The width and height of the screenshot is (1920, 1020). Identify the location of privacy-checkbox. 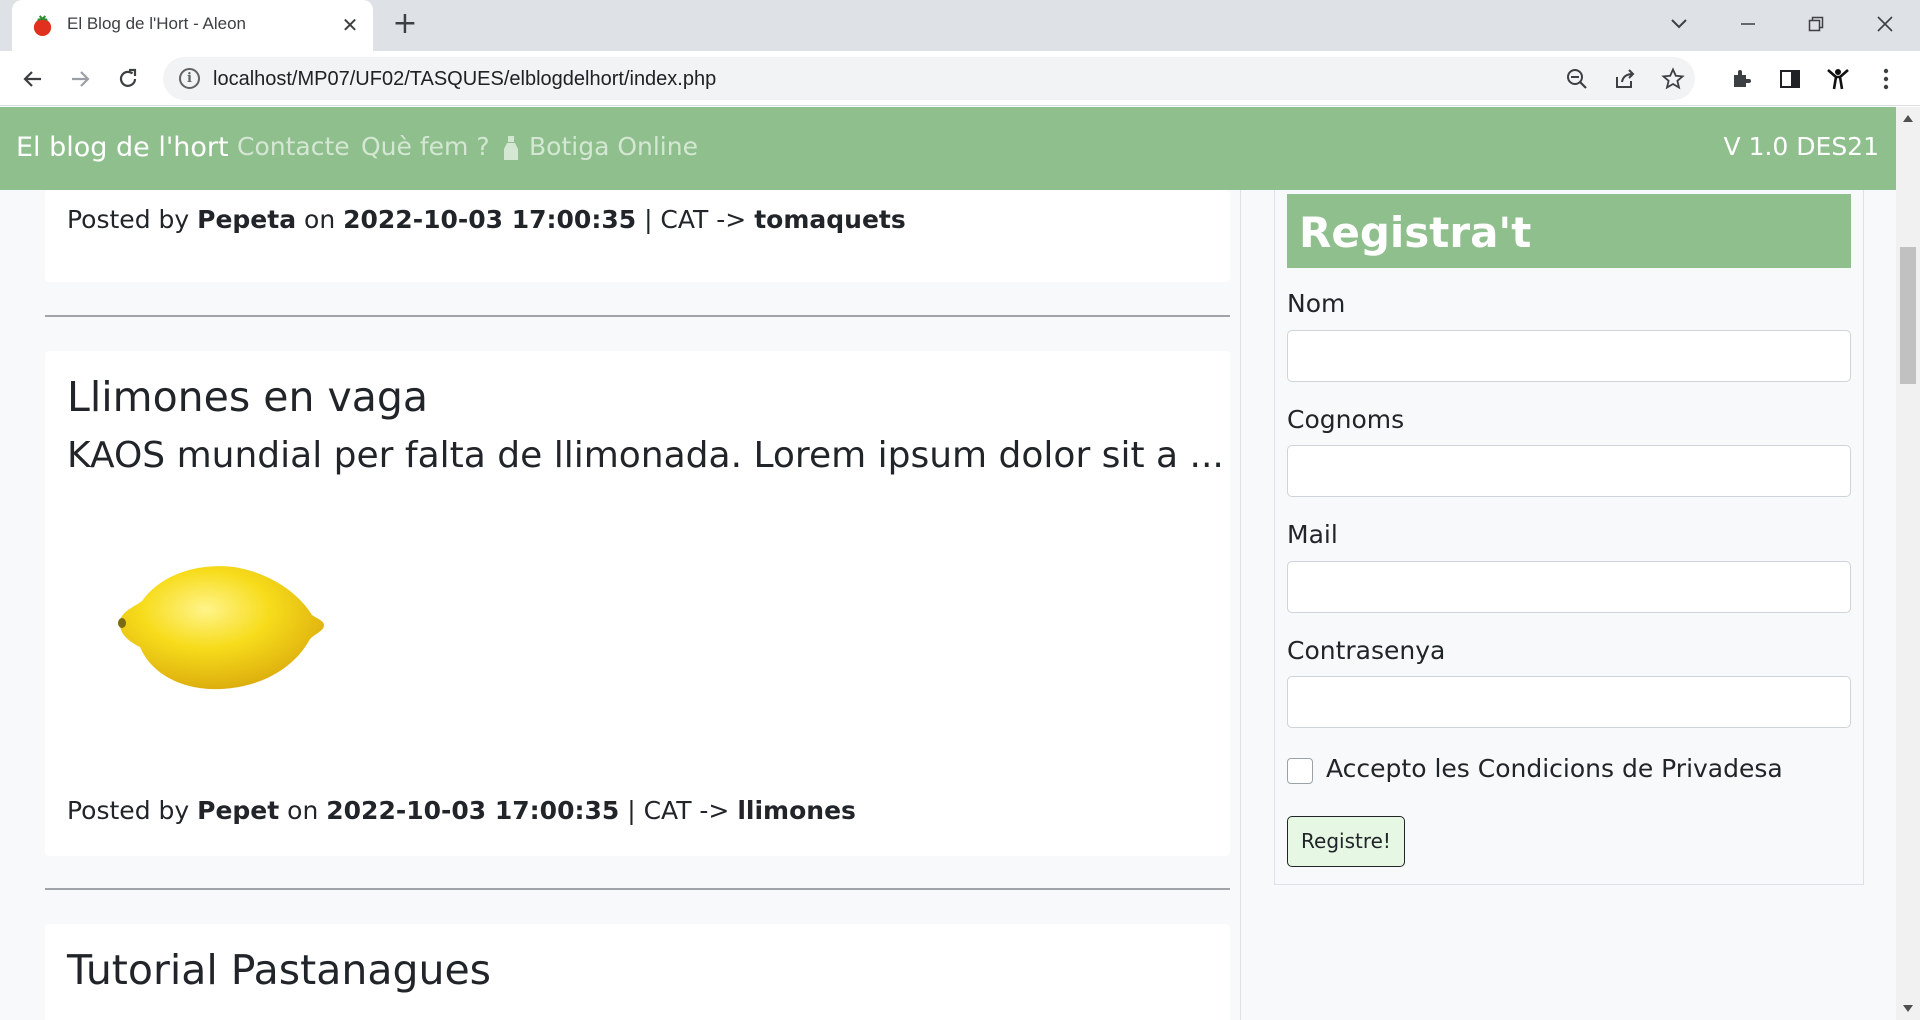
(1300, 771).